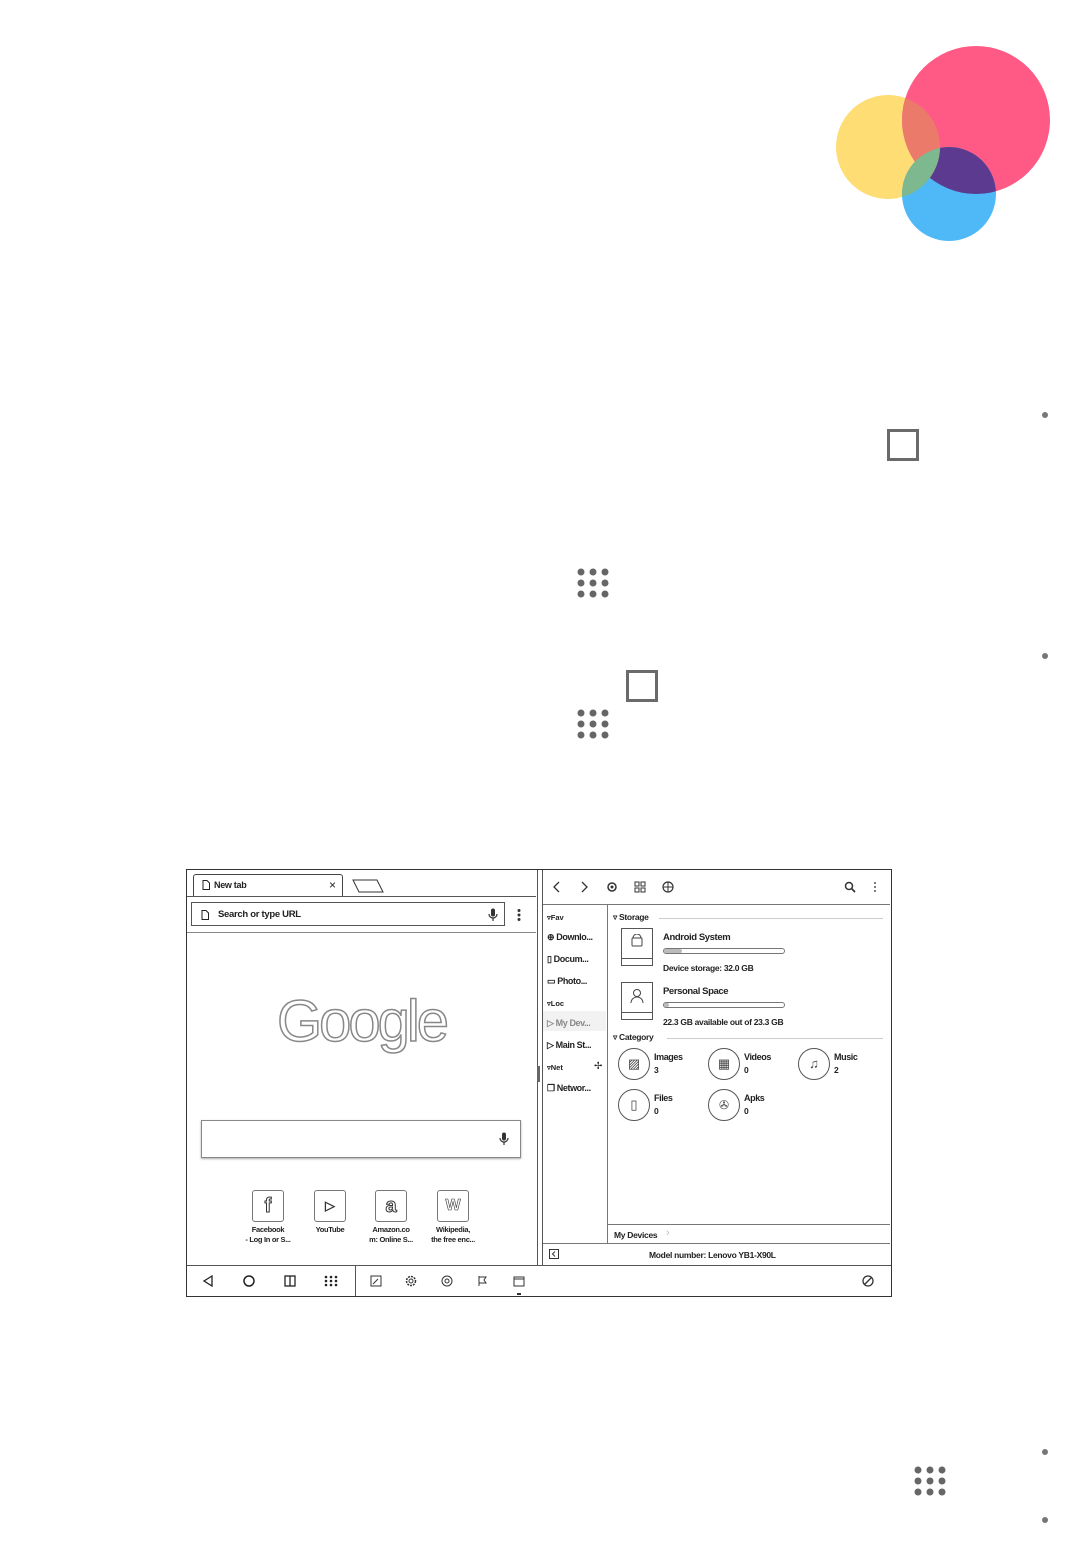 The height and width of the screenshot is (1548, 1078). I want to click on status-bar: Model number: Lenovo YB1-X90L, so click(716, 1254).